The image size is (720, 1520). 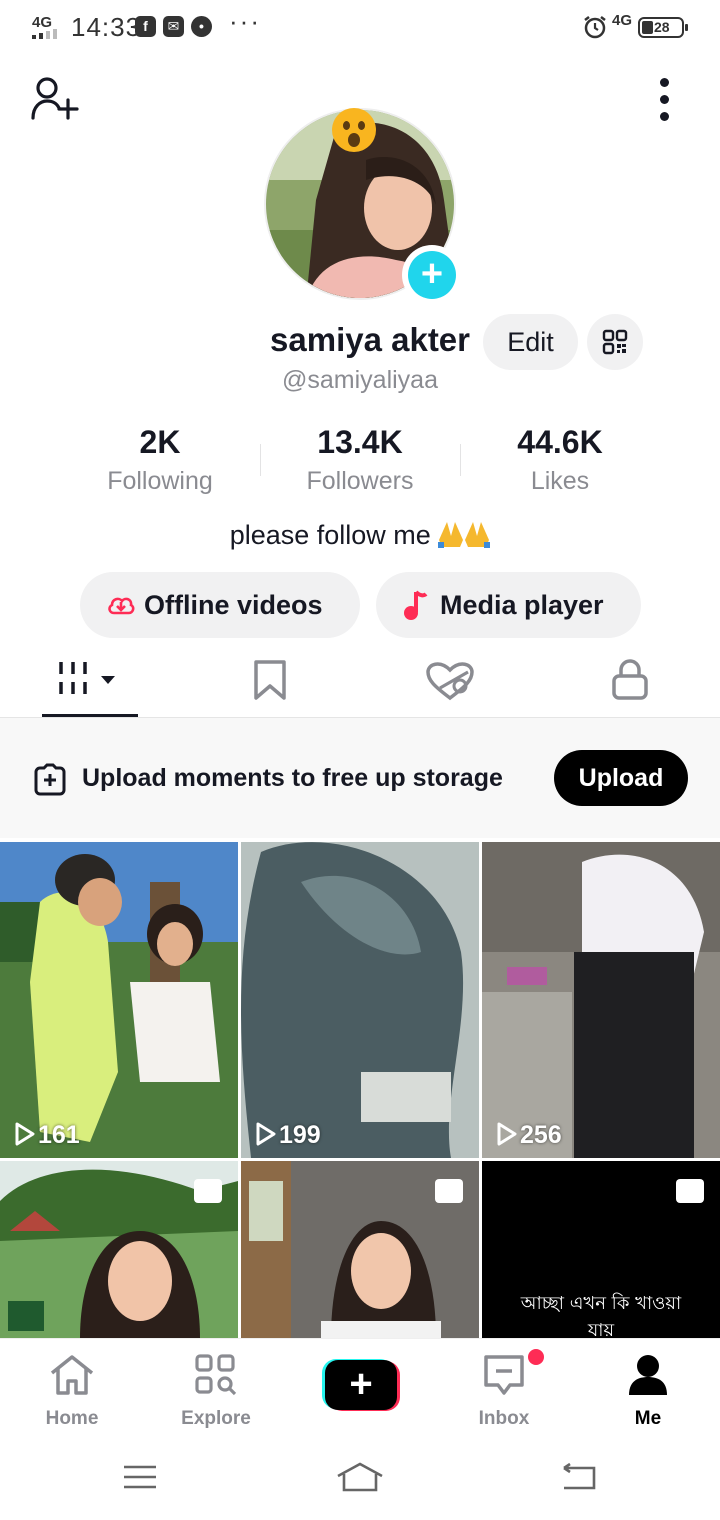 What do you see at coordinates (216, 1418) in the screenshot?
I see `nav-label: Explore` at bounding box center [216, 1418].